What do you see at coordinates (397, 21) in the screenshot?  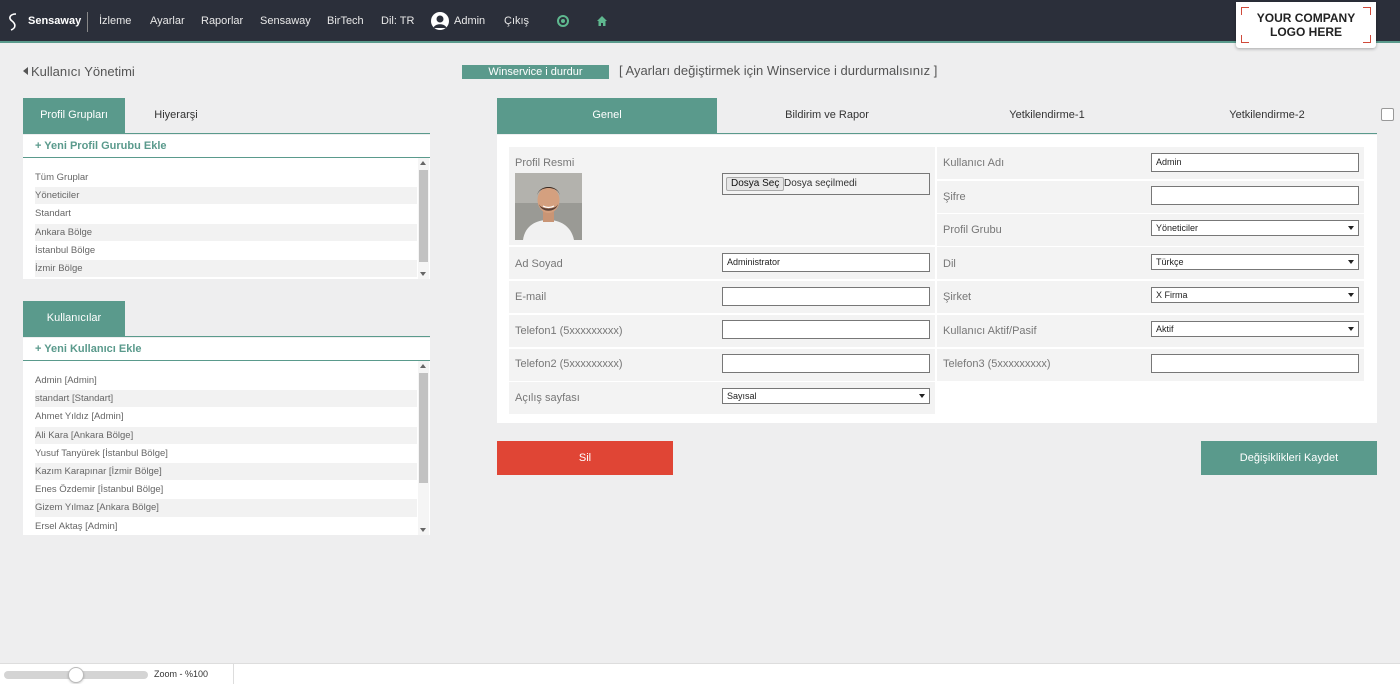 I see `nav-language: Dil: TR` at bounding box center [397, 21].